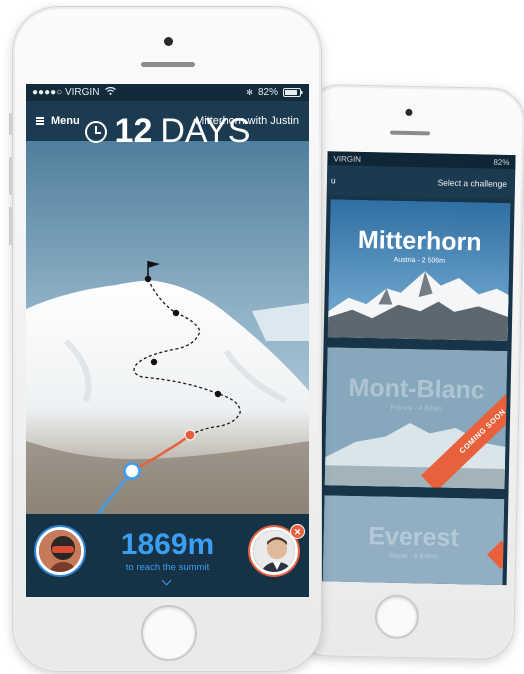  I want to click on ribbon-corner, so click(496, 555).